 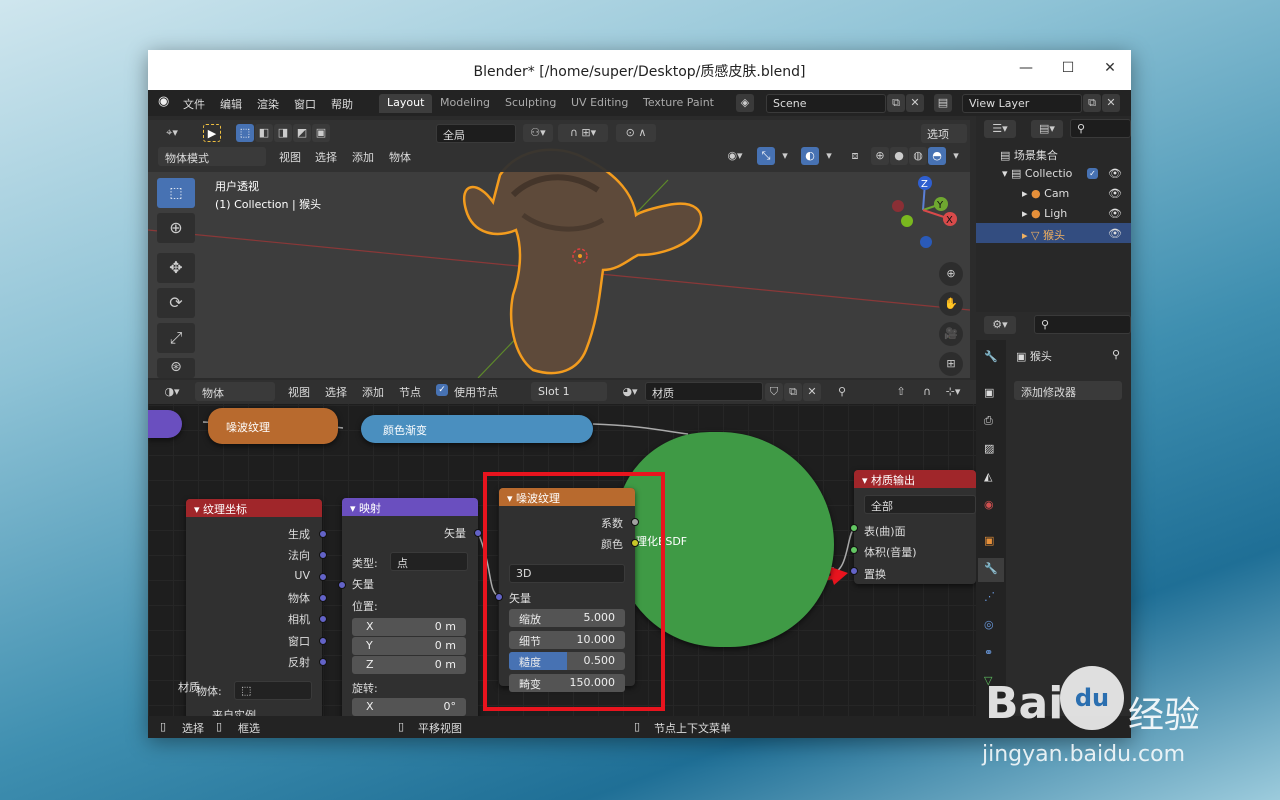 What do you see at coordinates (1022, 103) in the screenshot?
I see `view-layer-field: View Layer` at bounding box center [1022, 103].